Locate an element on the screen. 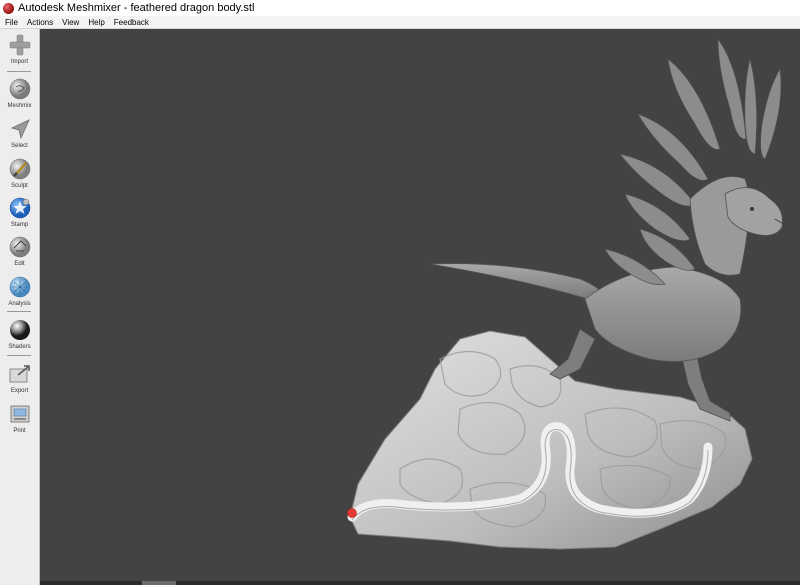 This screenshot has height=585, width=800. menu-help: Help is located at coordinates (96, 22).